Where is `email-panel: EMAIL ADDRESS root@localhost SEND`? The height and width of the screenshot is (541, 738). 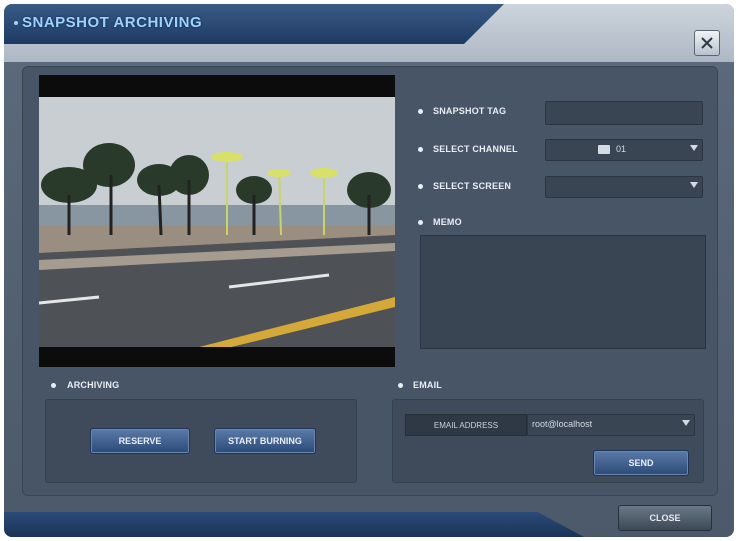
email-panel: EMAIL ADDRESS root@localhost SEND is located at coordinates (548, 441).